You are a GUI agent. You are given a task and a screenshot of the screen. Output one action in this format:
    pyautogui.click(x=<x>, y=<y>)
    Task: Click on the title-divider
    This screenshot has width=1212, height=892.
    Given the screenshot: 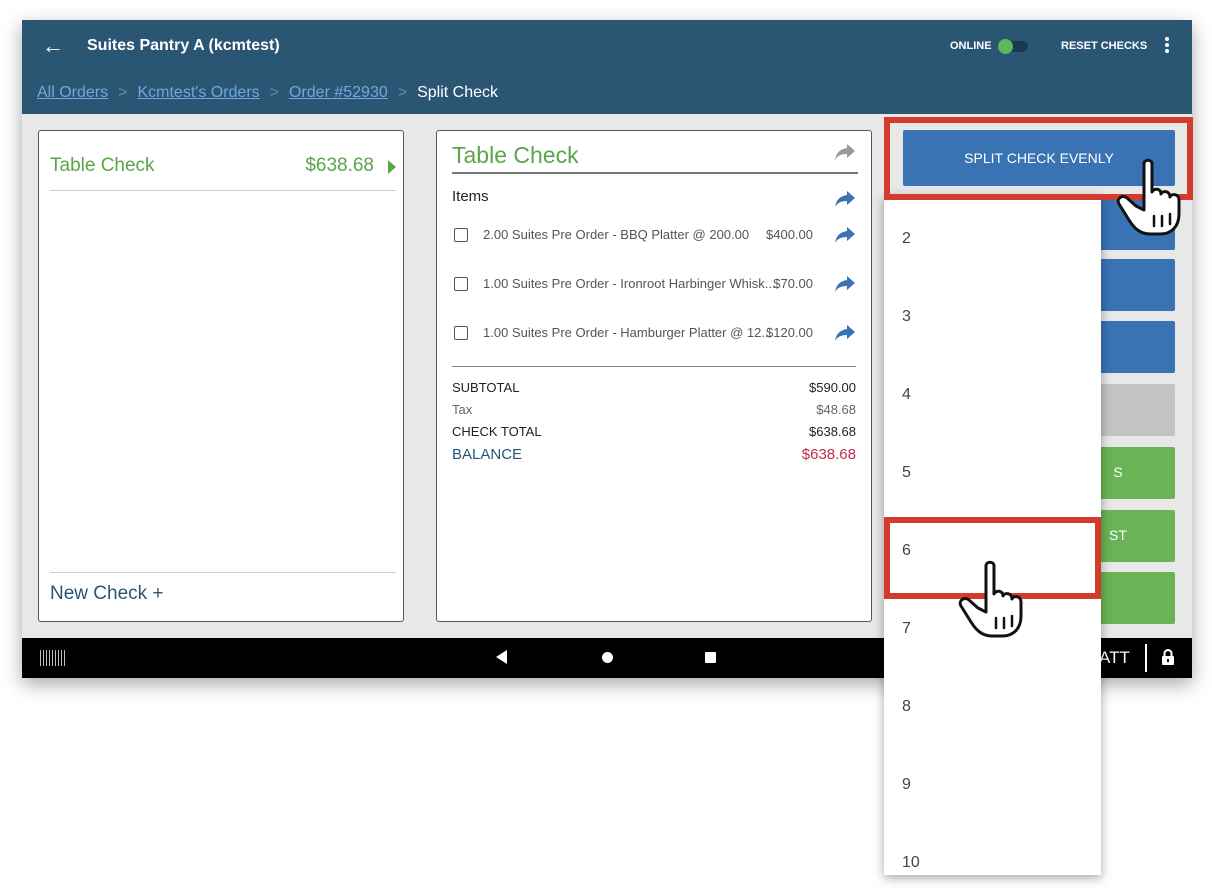 What is the action you would take?
    pyautogui.click(x=655, y=173)
    